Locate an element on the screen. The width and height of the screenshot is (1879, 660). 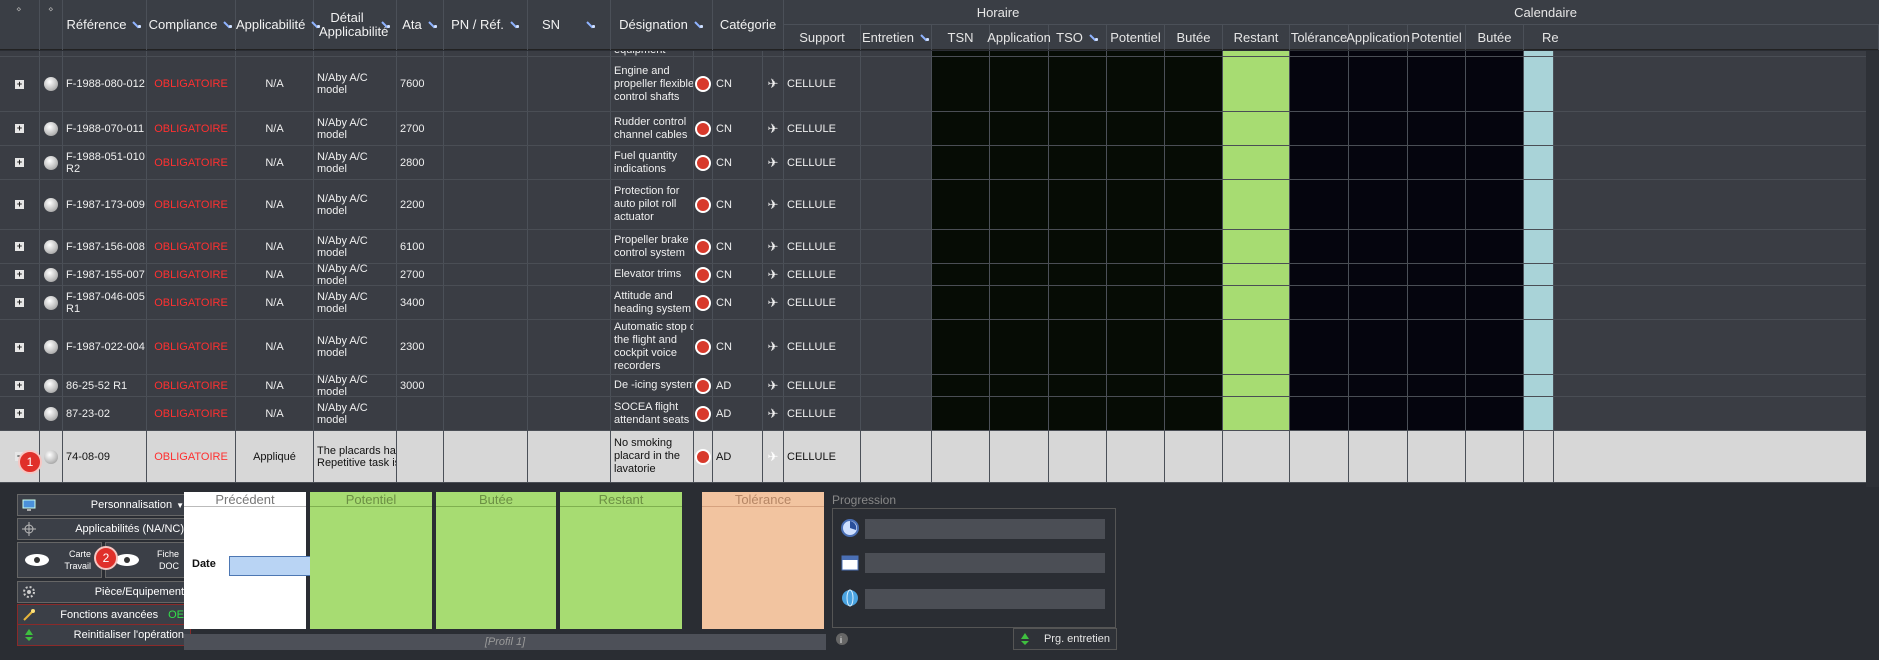
reference-text: F-1988-070-011 is located at coordinates (105, 128).